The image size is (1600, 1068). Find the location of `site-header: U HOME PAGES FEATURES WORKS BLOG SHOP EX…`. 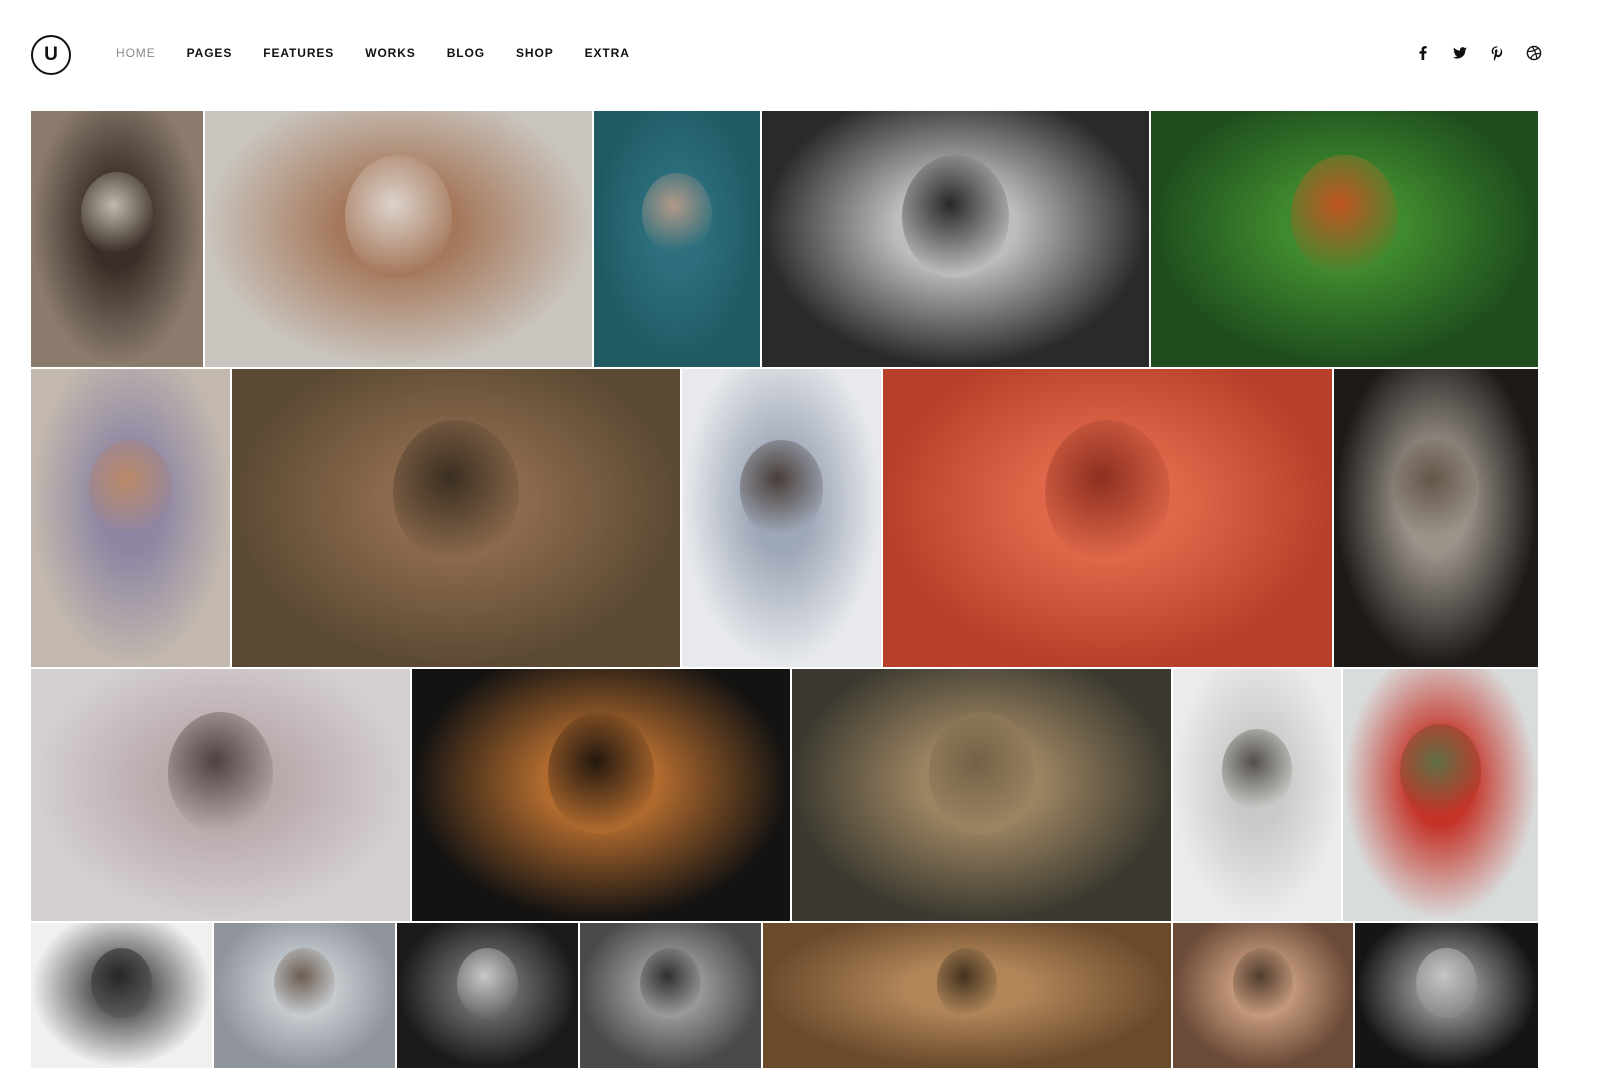

site-header: U HOME PAGES FEATURES WORKS BLOG SHOP EX… is located at coordinates (800, 55).